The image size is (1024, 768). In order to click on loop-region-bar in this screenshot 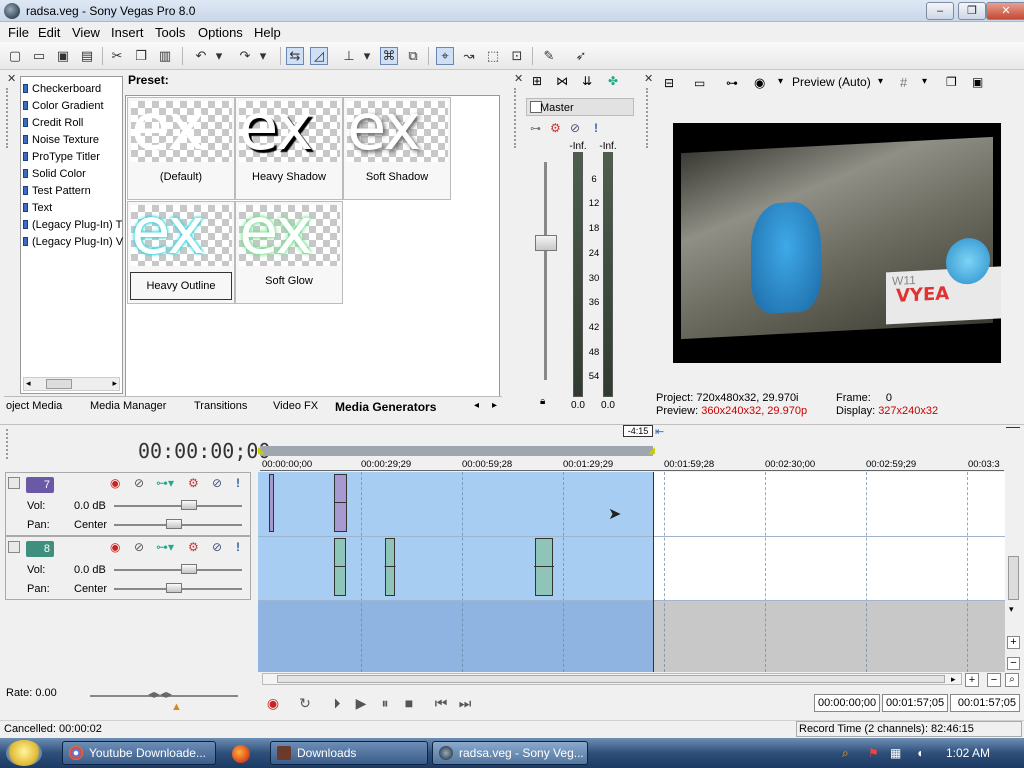, I will do `click(456, 451)`.